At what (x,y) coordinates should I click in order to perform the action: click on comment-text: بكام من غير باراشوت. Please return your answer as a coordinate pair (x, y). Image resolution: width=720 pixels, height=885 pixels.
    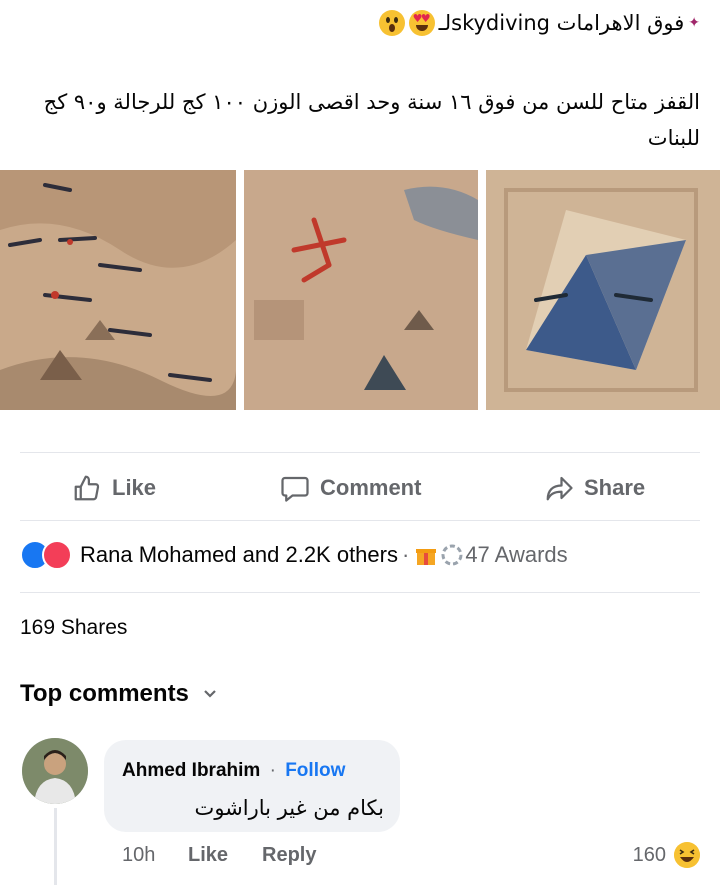
    Looking at the image, I should click on (289, 808).